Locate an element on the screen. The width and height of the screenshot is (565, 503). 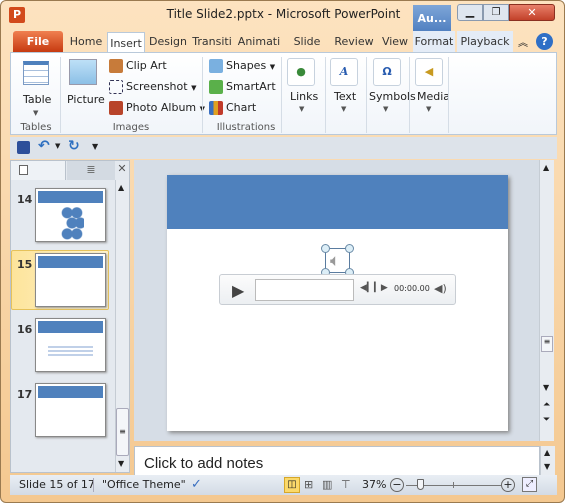
help-icon: ? is located at coordinates (544, 41).